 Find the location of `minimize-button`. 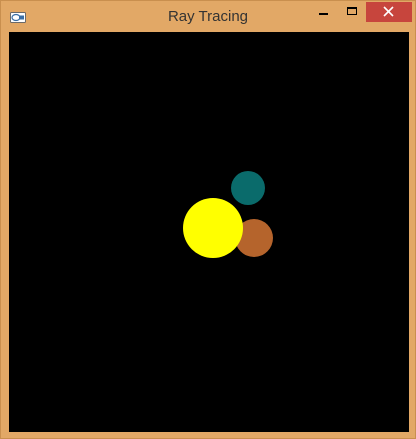

minimize-button is located at coordinates (323, 12).